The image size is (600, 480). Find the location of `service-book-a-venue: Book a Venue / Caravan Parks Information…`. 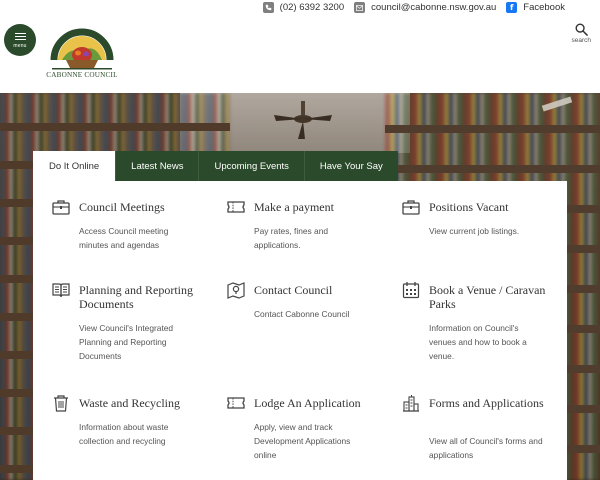

service-book-a-venue: Book a Venue / Caravan Parks Information… is located at coordinates (489, 337).